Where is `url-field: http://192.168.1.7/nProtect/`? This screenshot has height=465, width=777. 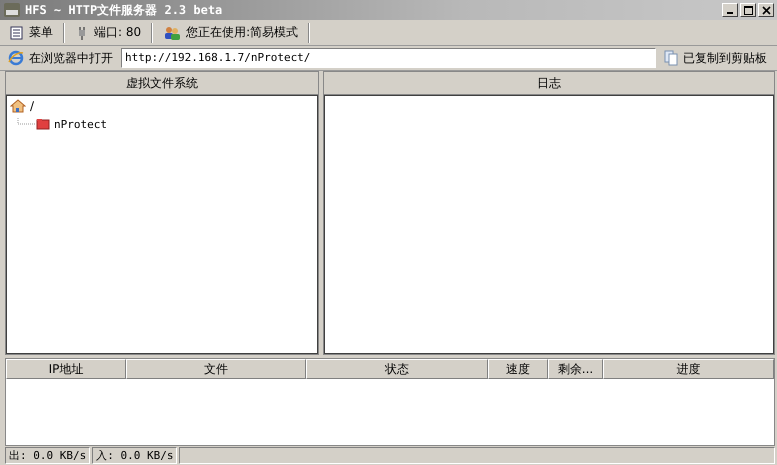 url-field: http://192.168.1.7/nProtect/ is located at coordinates (388, 58).